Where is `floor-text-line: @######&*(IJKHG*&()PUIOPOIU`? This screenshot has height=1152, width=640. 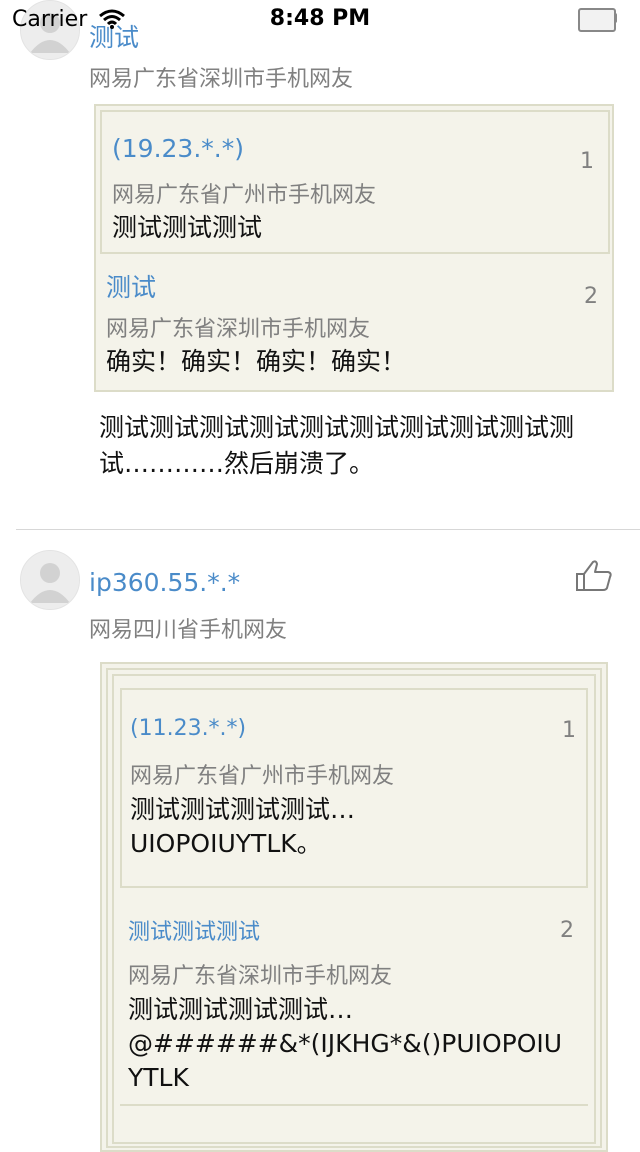
floor-text-line: @######&*(IJKHG*&()PUIOPOIU is located at coordinates (345, 1043).